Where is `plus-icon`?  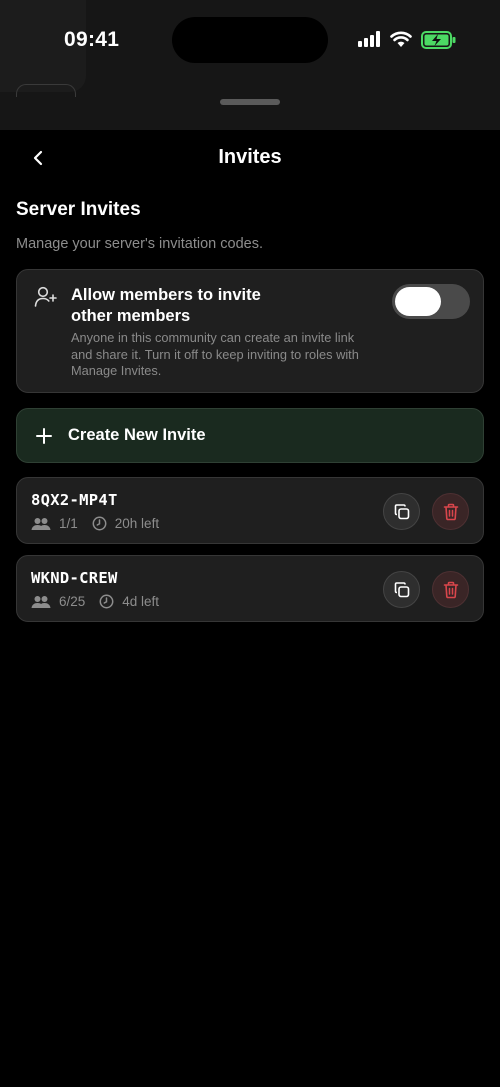 plus-icon is located at coordinates (44, 436).